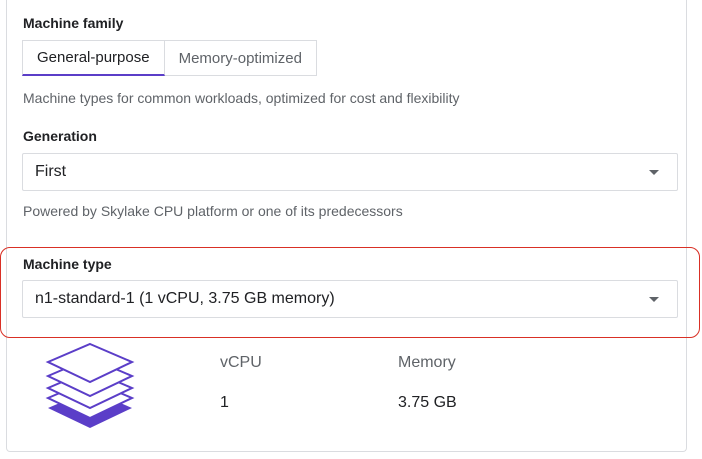 The image size is (702, 459). Describe the element at coordinates (427, 362) in the screenshot. I see `memory-label: Memory` at that location.